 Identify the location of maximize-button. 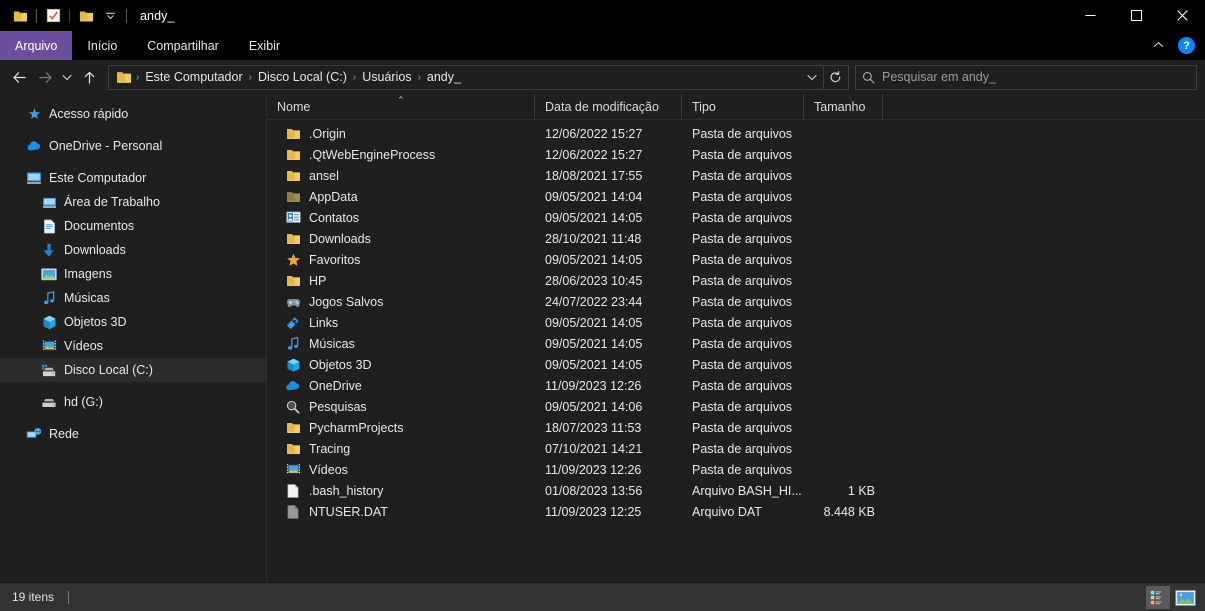
(1136, 15).